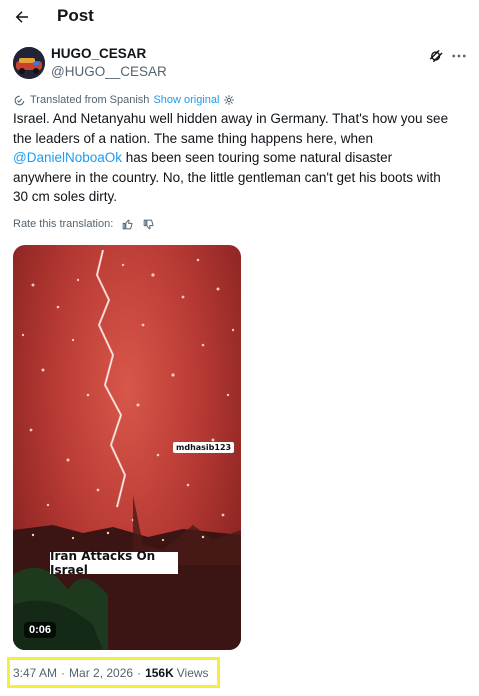 The width and height of the screenshot is (479, 696). Describe the element at coordinates (90, 100) in the screenshot. I see `translated-from-label: Translated from Spanish` at that location.